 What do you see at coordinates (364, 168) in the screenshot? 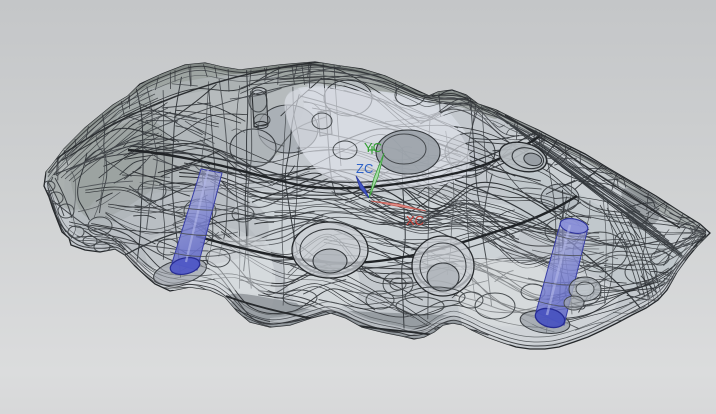
I see `svg-text: ZC` at bounding box center [364, 168].